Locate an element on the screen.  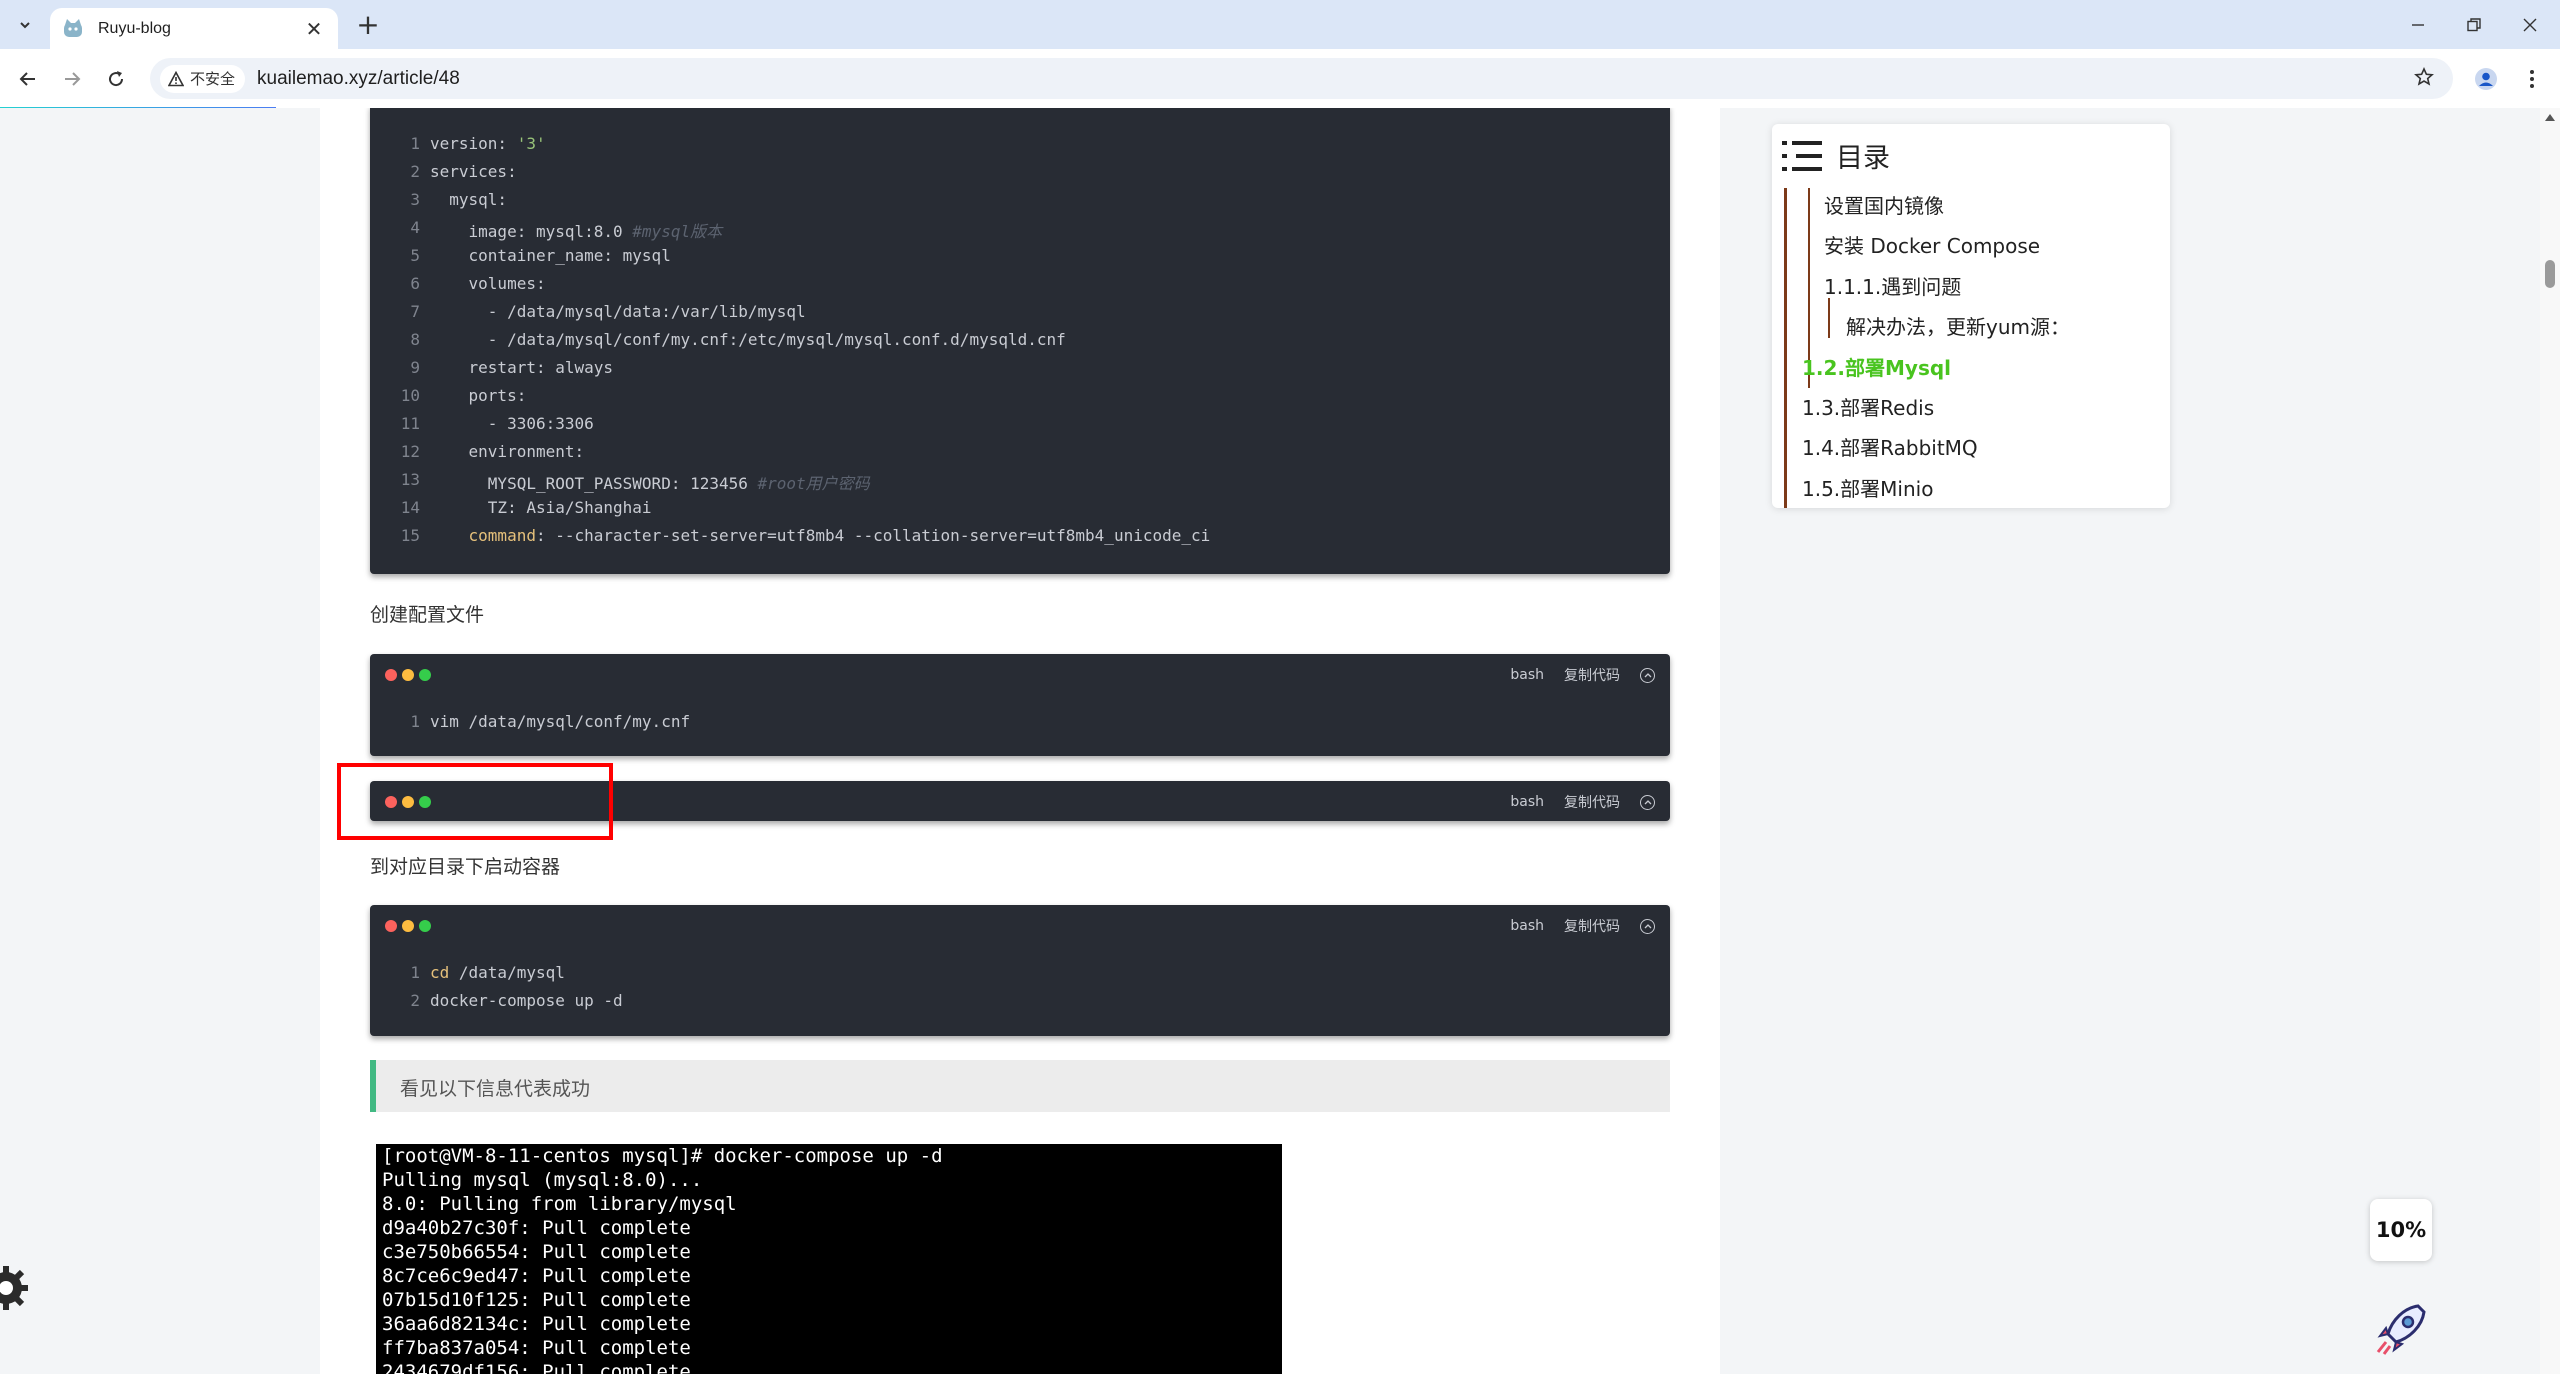
browser-toolbar: 不安全 kuailemao.xyz/article/48 is located at coordinates (1280, 78).